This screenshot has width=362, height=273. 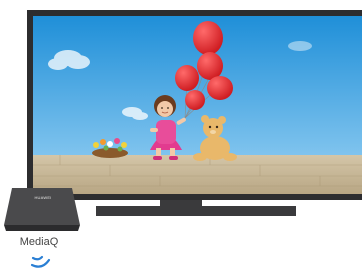 I want to click on brand-logo: HUAWEI, so click(x=43, y=197).